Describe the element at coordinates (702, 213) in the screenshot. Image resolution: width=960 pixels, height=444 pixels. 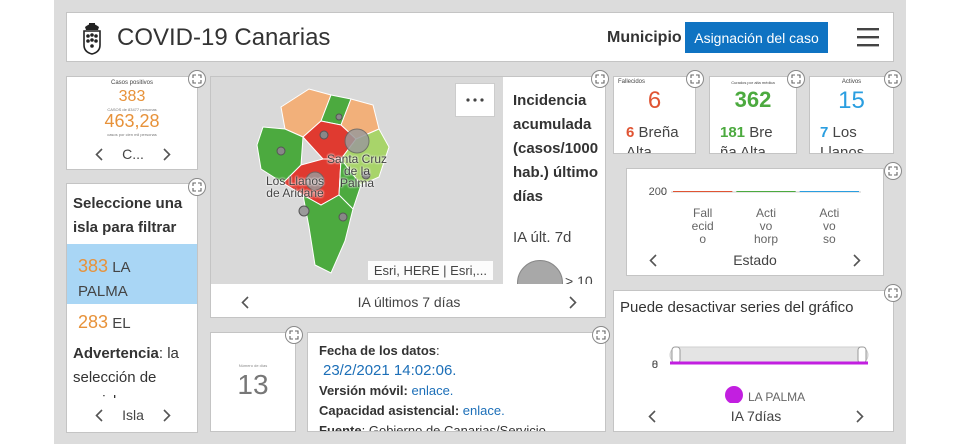
I see `x-tick-label: Fall` at that location.